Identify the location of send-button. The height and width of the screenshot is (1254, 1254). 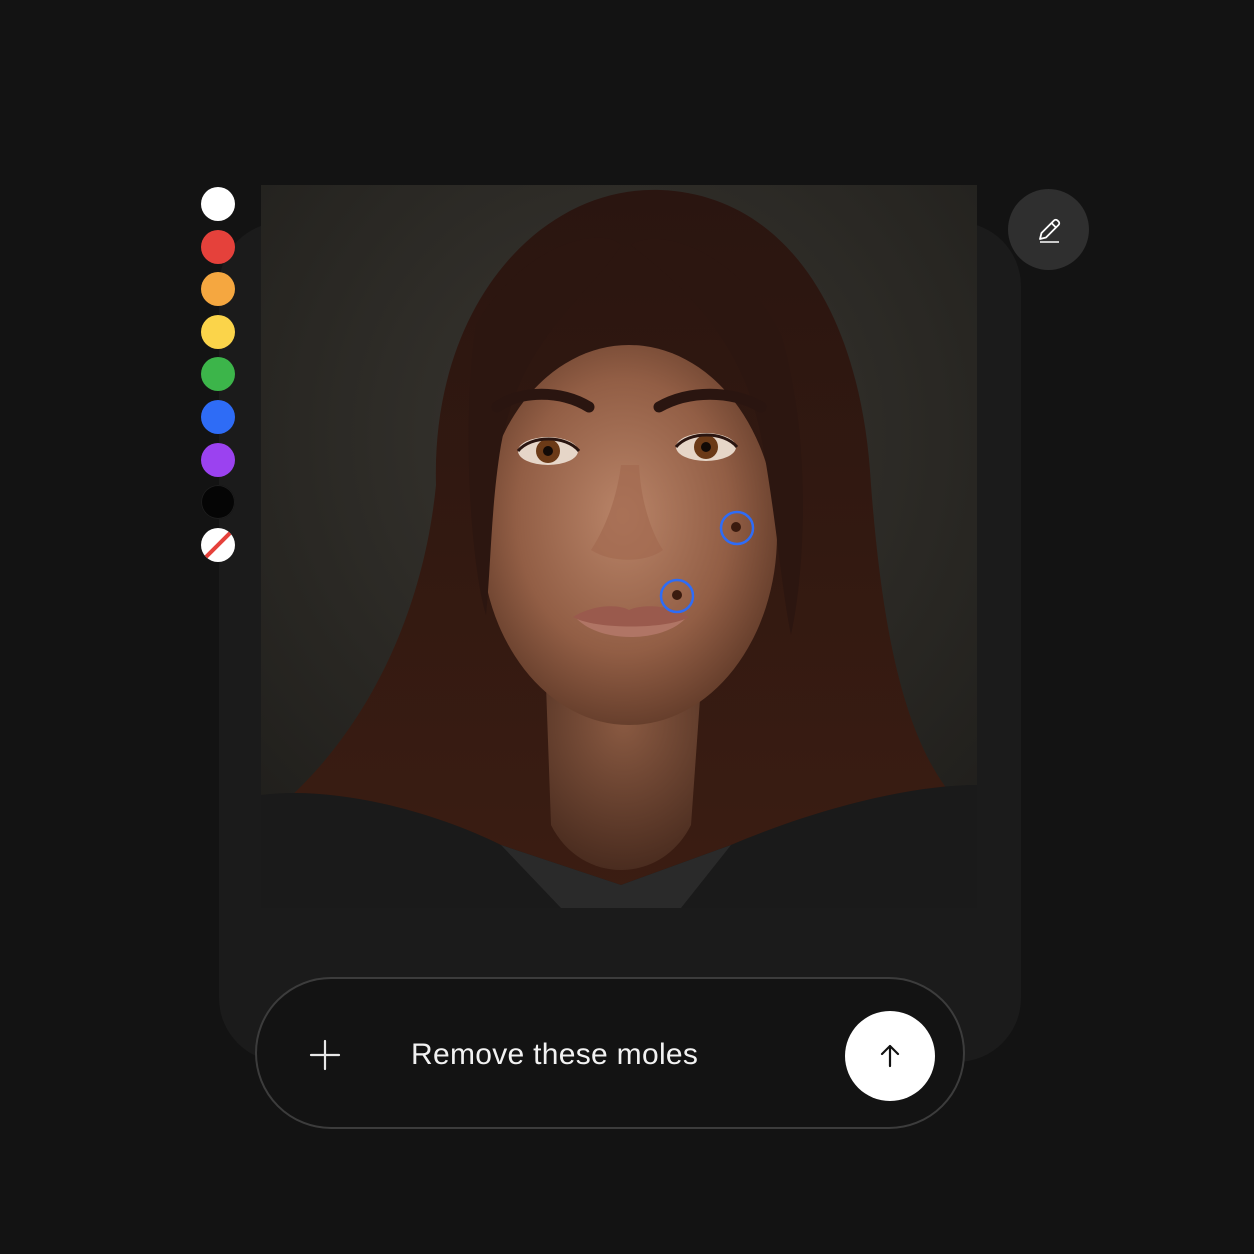
(890, 1056).